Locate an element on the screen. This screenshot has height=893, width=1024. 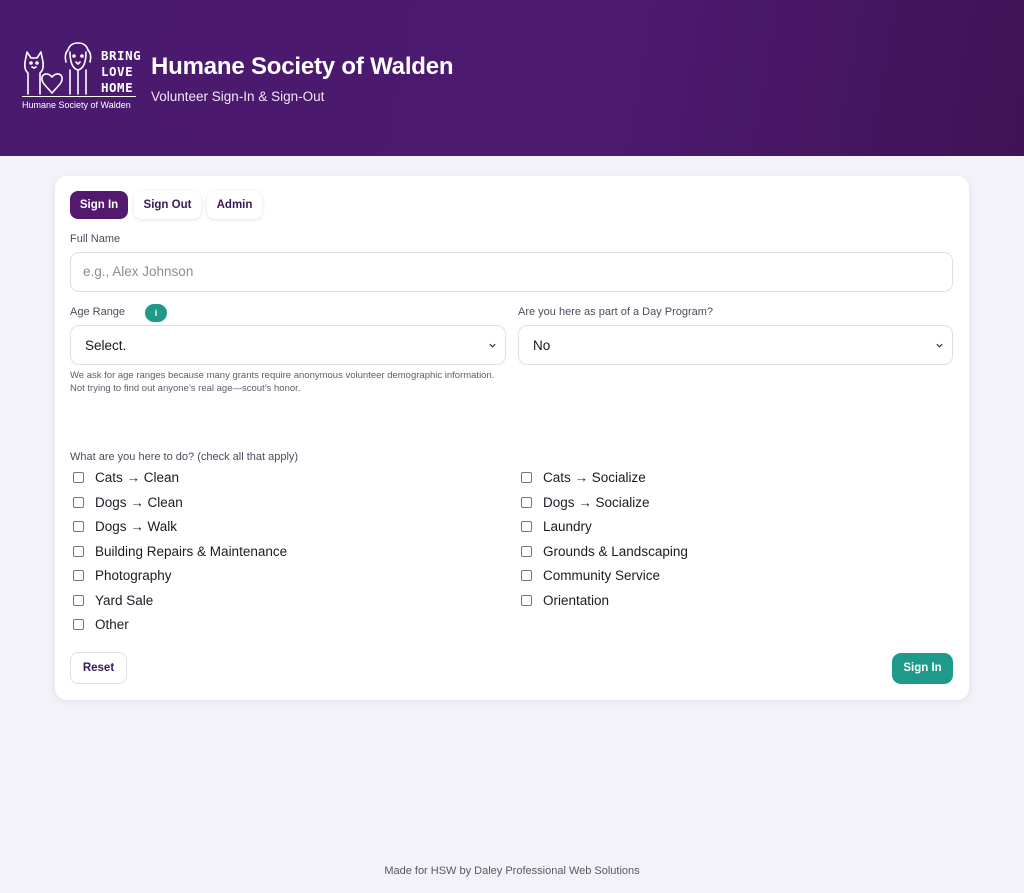
logo-word-home: HOME is located at coordinates (117, 87).